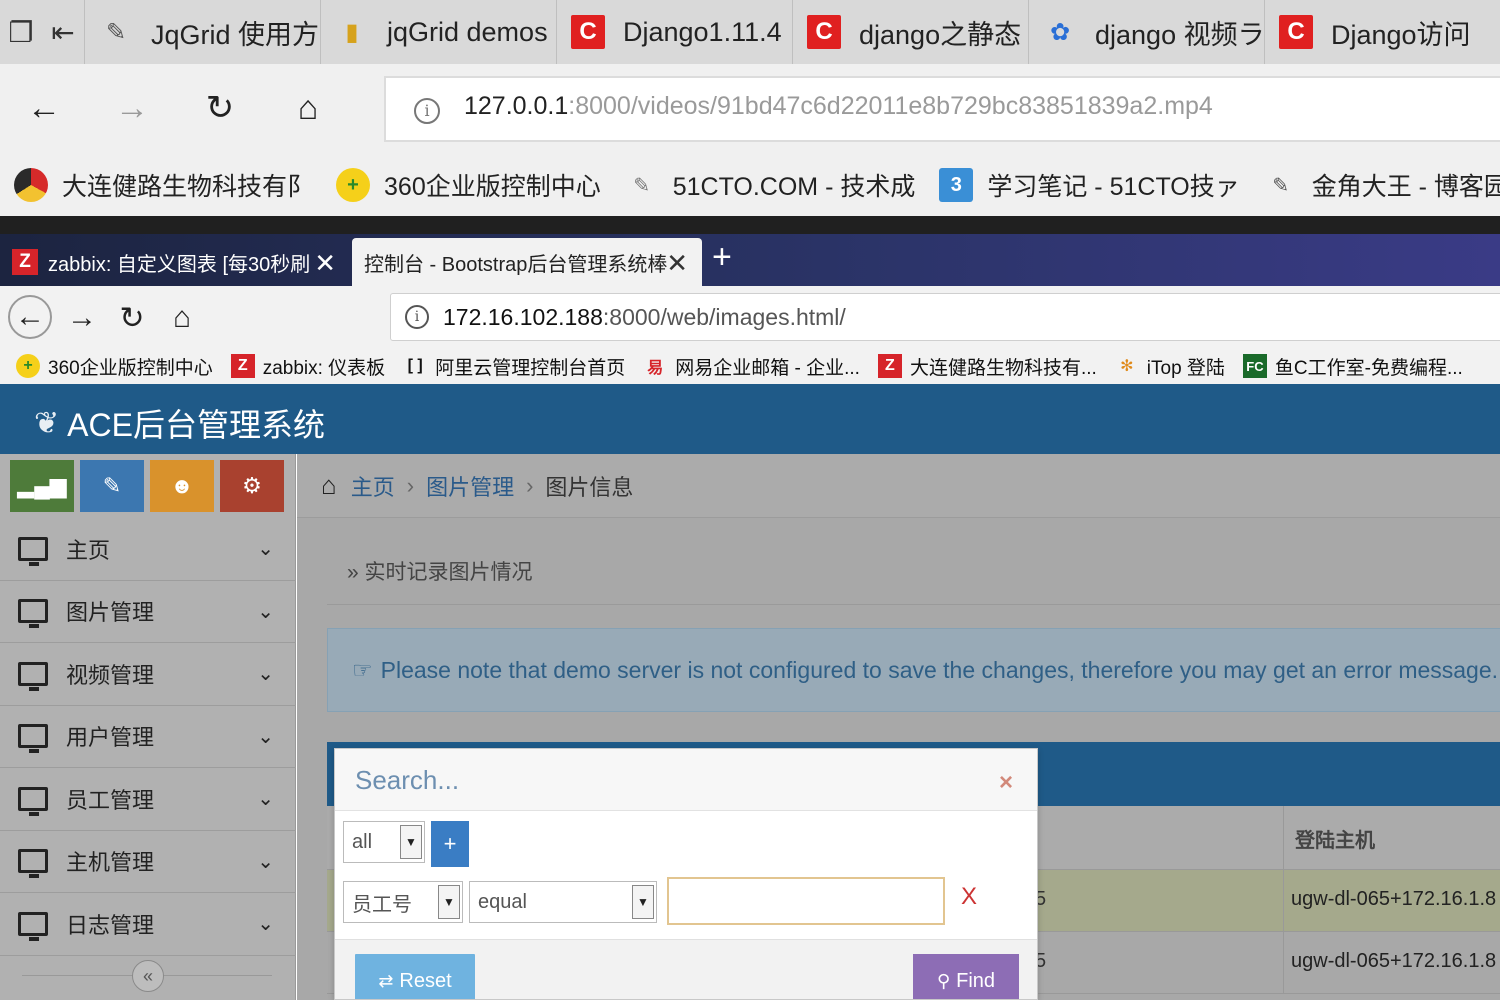 This screenshot has height=1000, width=1500. What do you see at coordinates (148, 549) in the screenshot?
I see `sidebar-item-home: 主页 ⌄` at bounding box center [148, 549].